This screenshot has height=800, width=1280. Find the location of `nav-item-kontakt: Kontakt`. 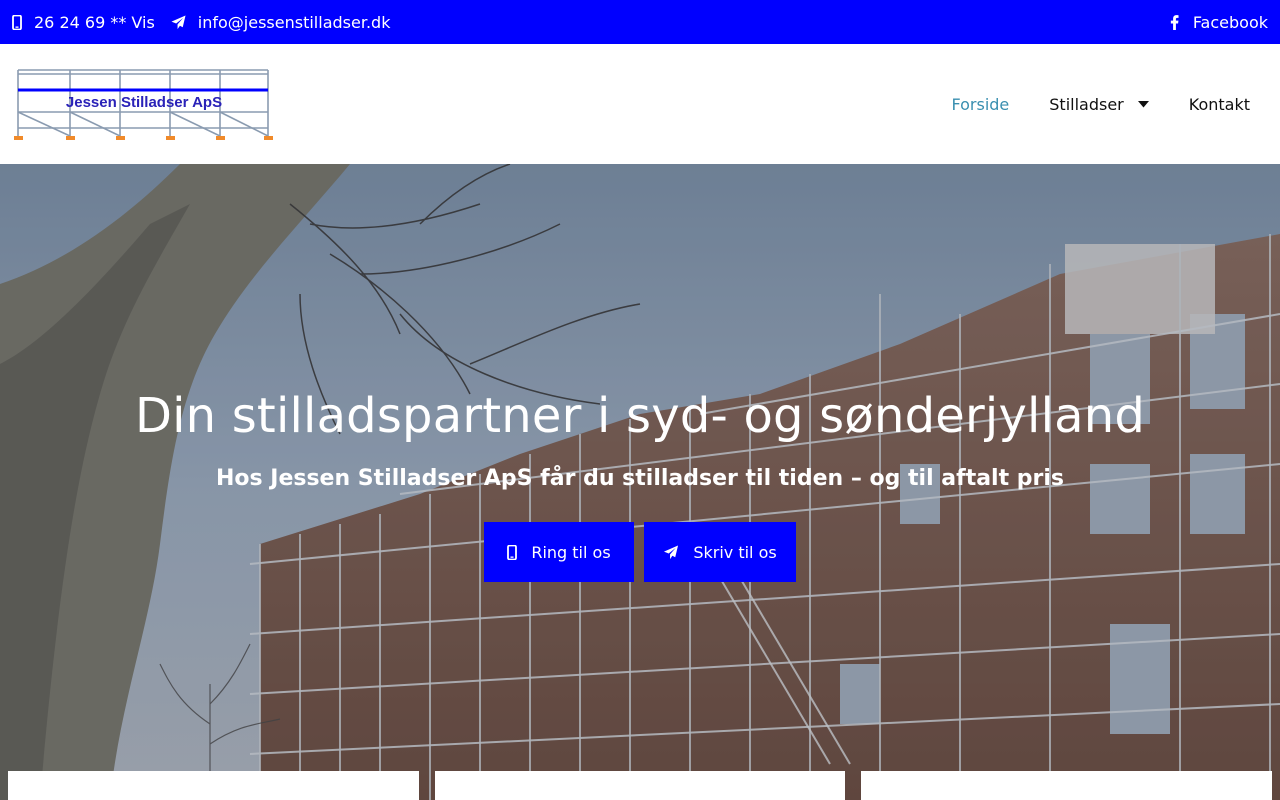

nav-item-kontakt: Kontakt is located at coordinates (1219, 104).